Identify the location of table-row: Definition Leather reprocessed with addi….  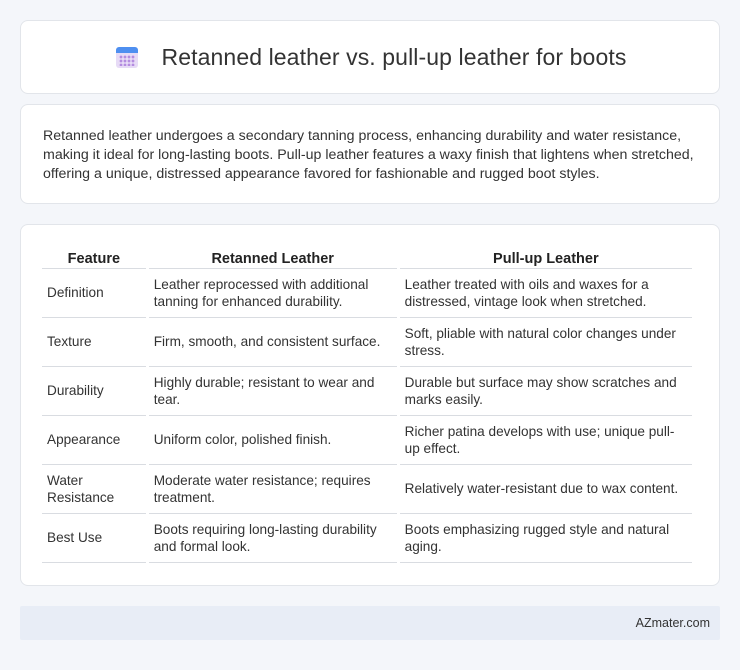
(367, 293).